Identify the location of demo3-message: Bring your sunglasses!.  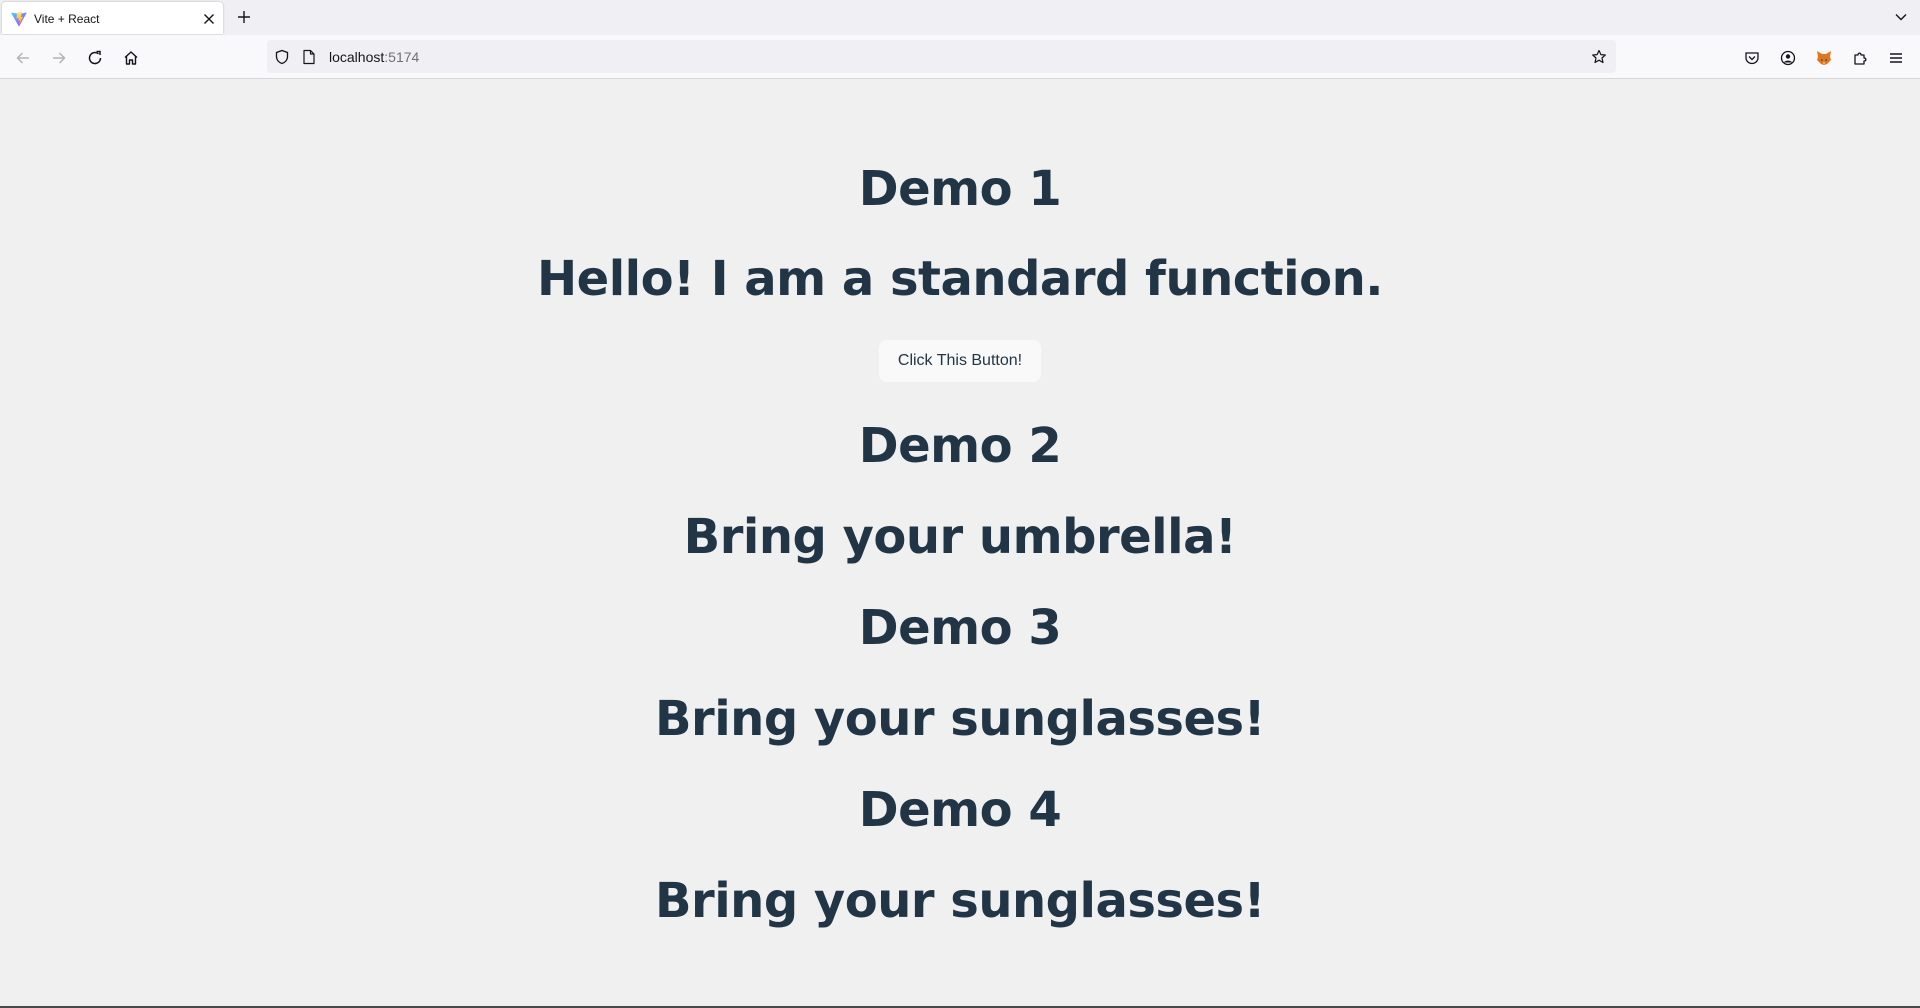
(960, 719).